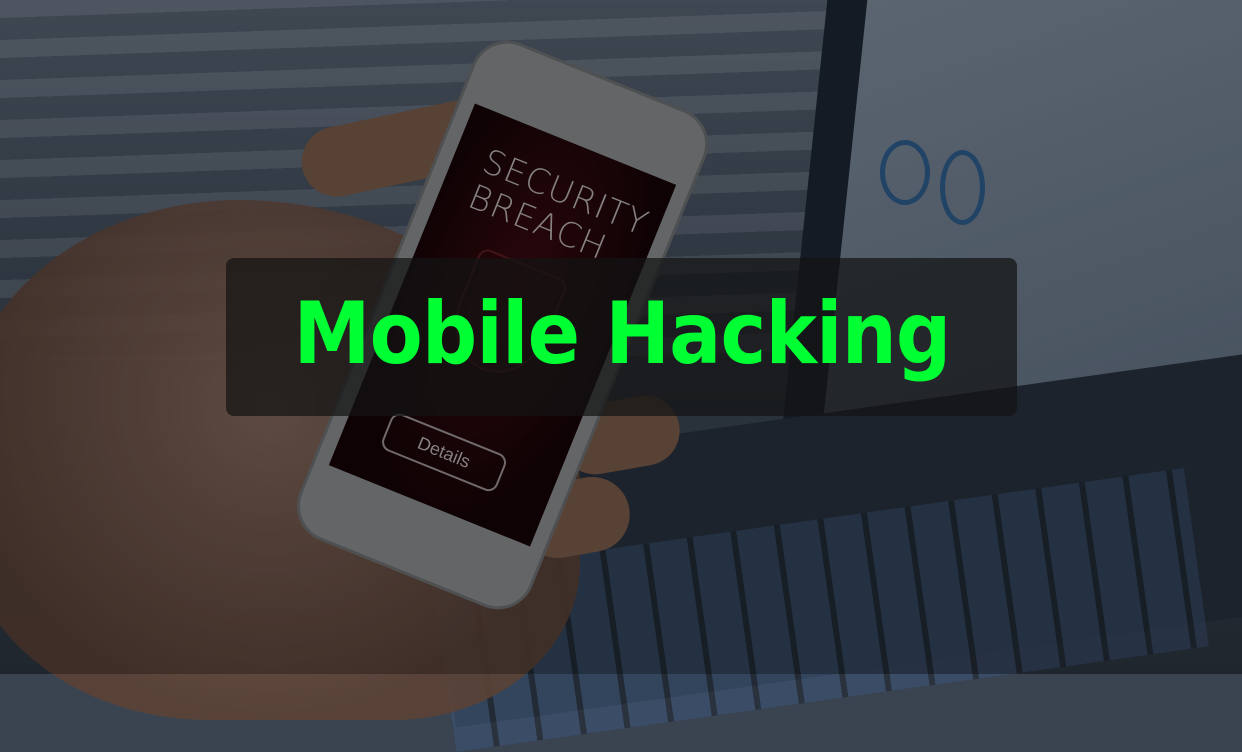 Image resolution: width=1242 pixels, height=752 pixels. What do you see at coordinates (622, 334) in the screenshot?
I see `page-title: Mobile Hacking` at bounding box center [622, 334].